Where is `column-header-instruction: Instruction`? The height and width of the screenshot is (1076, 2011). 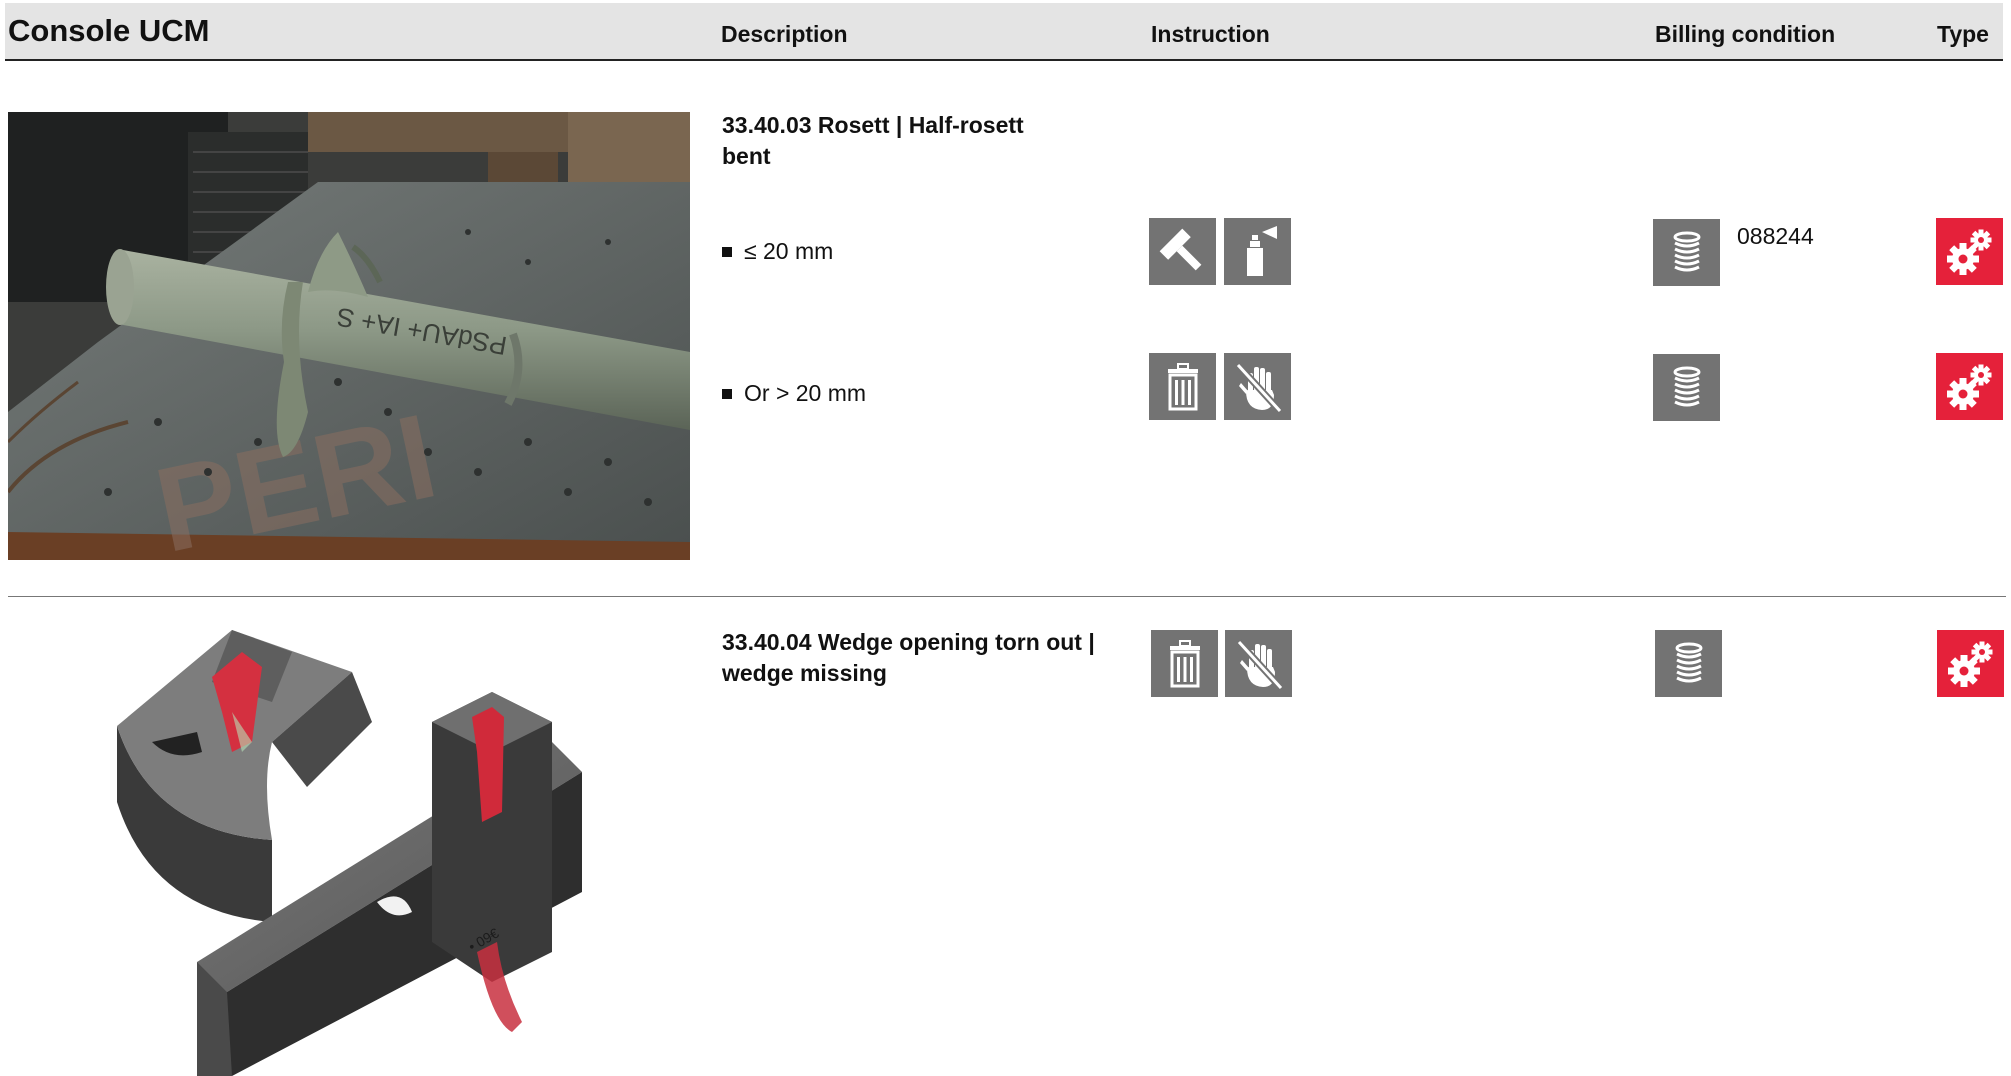 column-header-instruction: Instruction is located at coordinates (1210, 34).